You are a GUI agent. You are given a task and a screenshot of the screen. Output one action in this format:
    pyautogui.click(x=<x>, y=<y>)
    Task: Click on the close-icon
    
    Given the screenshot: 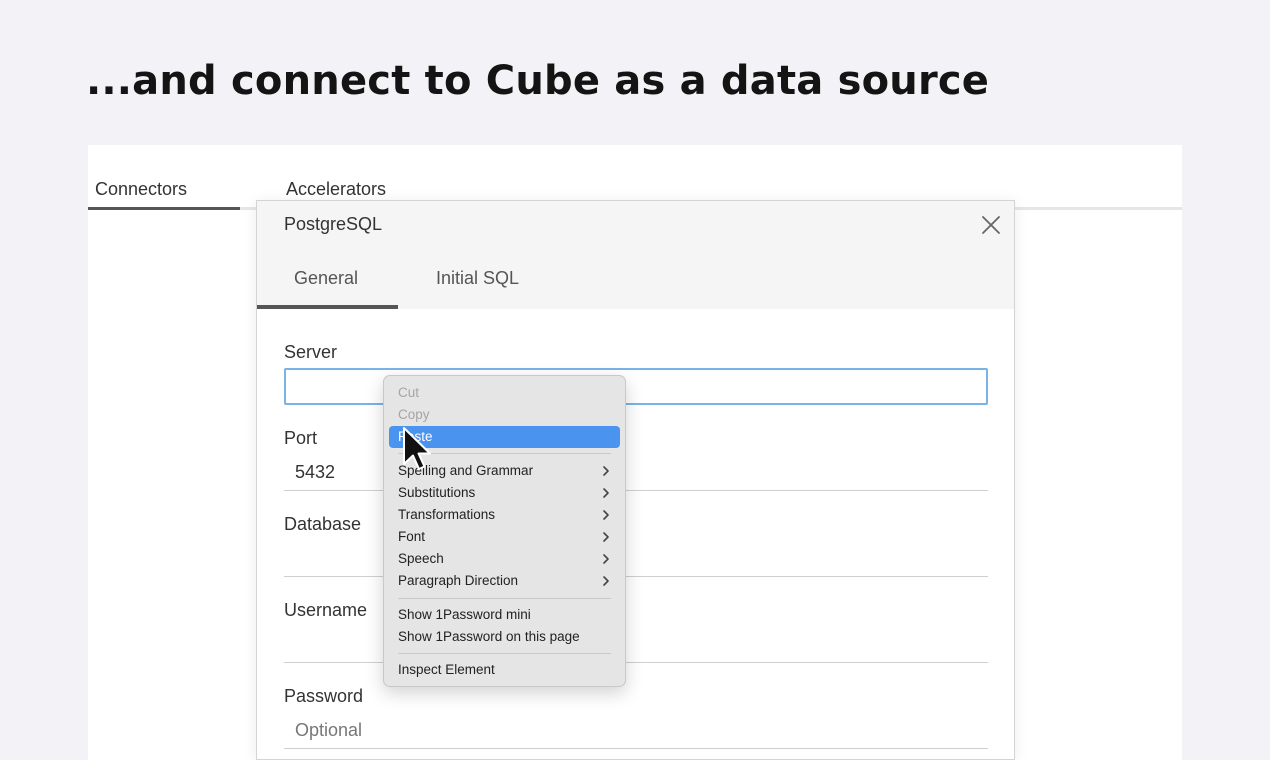 What is the action you would take?
    pyautogui.click(x=991, y=225)
    